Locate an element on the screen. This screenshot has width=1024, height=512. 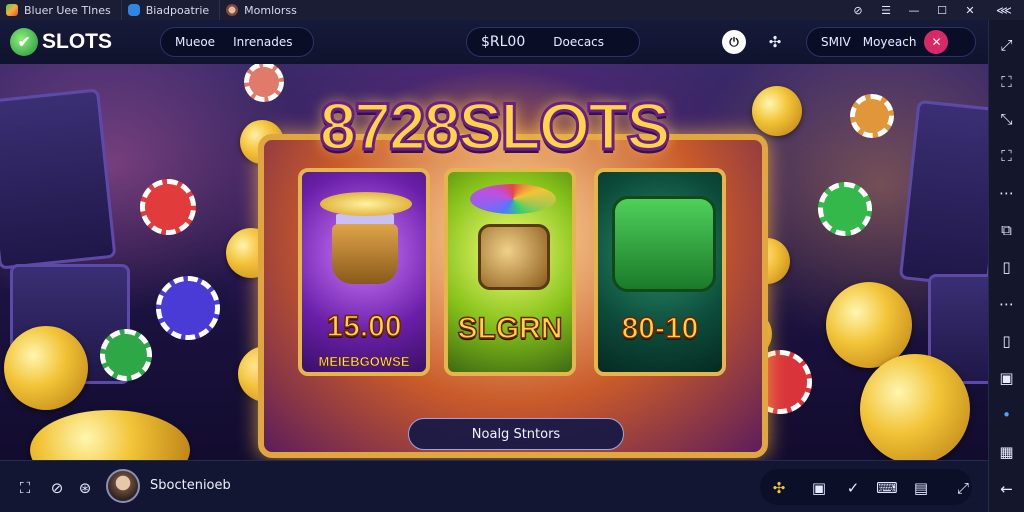
fullscreen-icon: ⤢ is located at coordinates (963, 488).